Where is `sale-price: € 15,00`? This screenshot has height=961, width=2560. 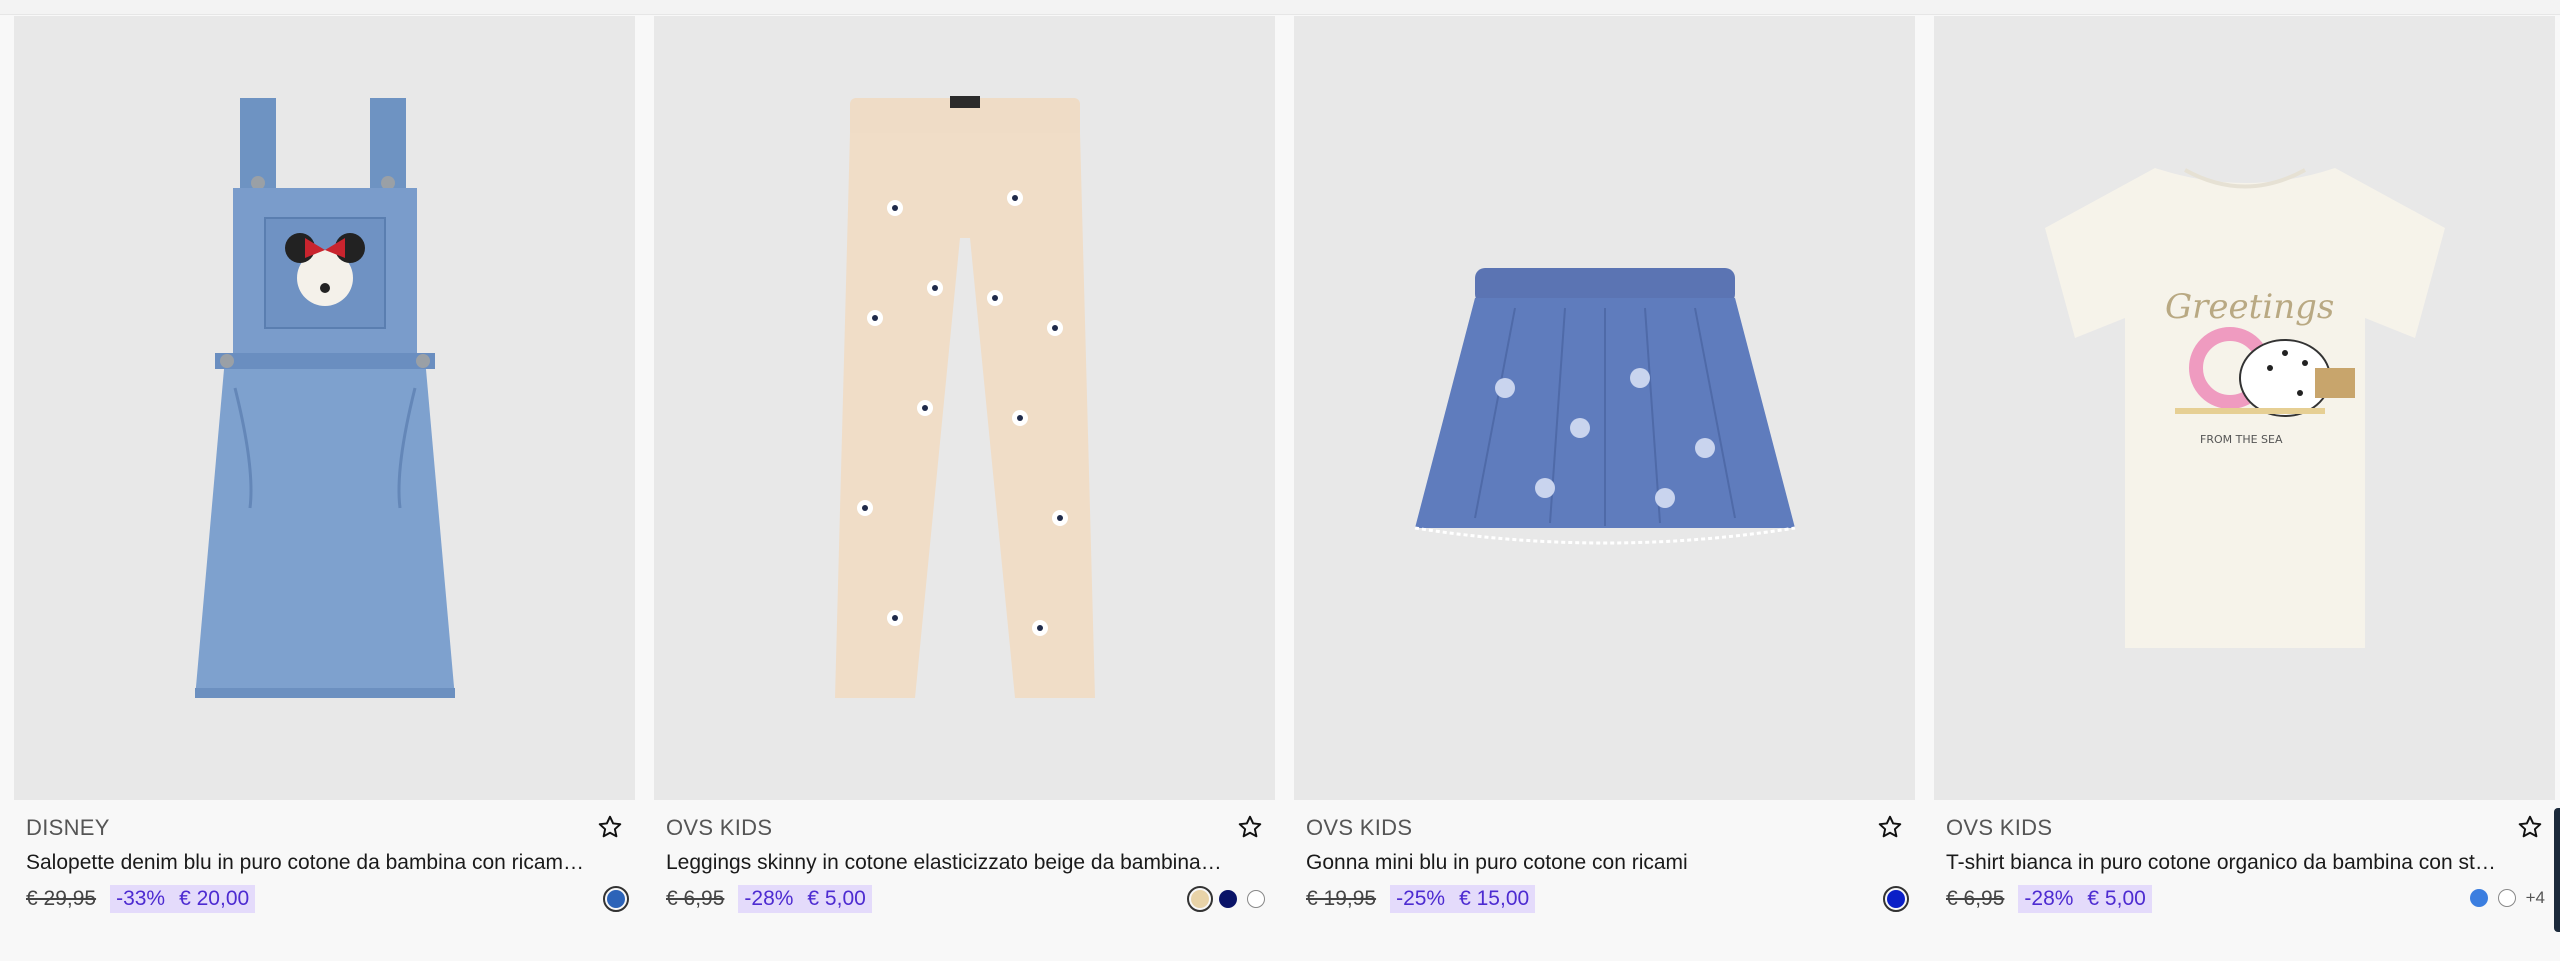 sale-price: € 15,00 is located at coordinates (1494, 898).